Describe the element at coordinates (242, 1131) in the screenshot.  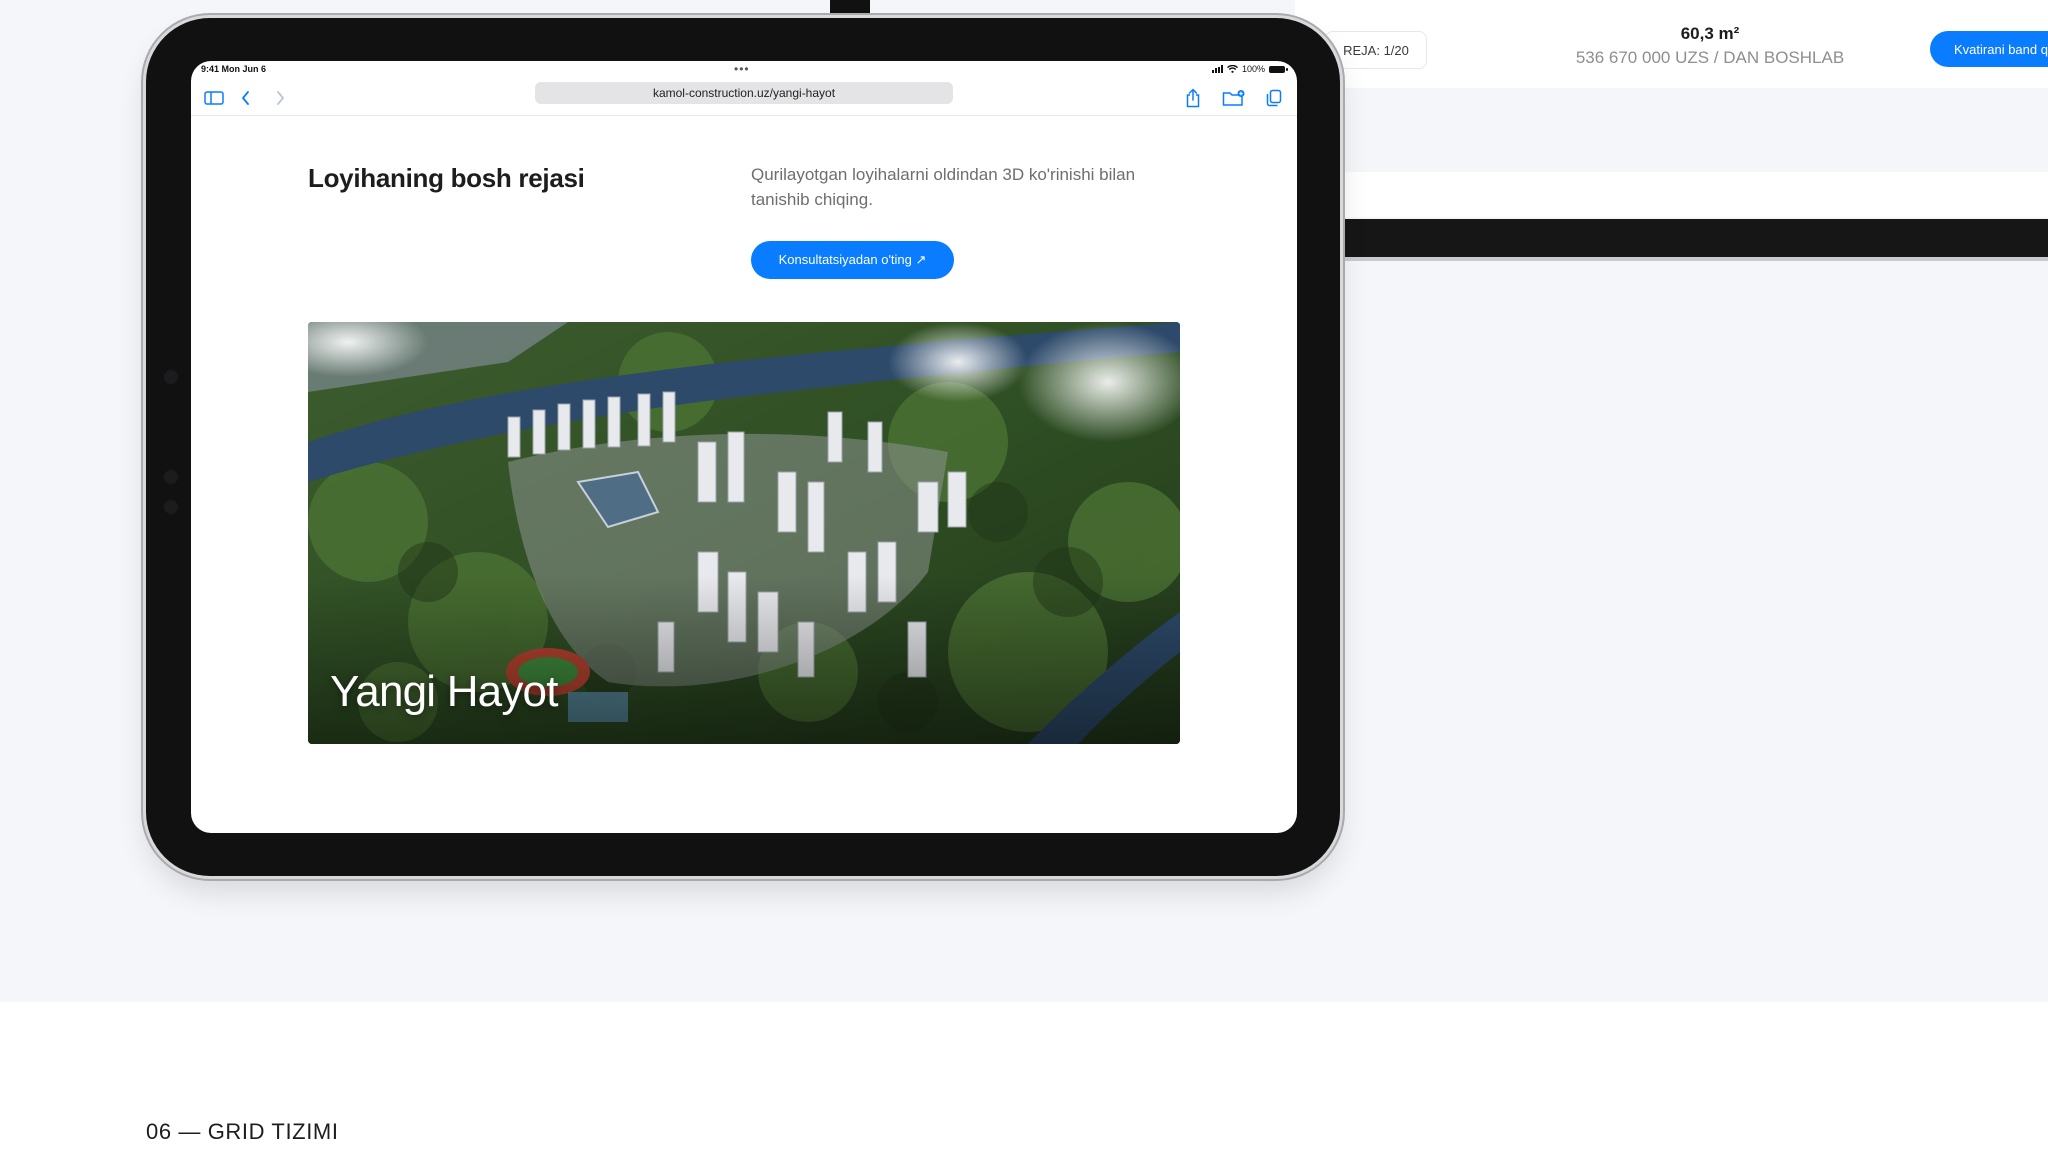
I see `section-label: 06 — GRID TIZIMI` at that location.